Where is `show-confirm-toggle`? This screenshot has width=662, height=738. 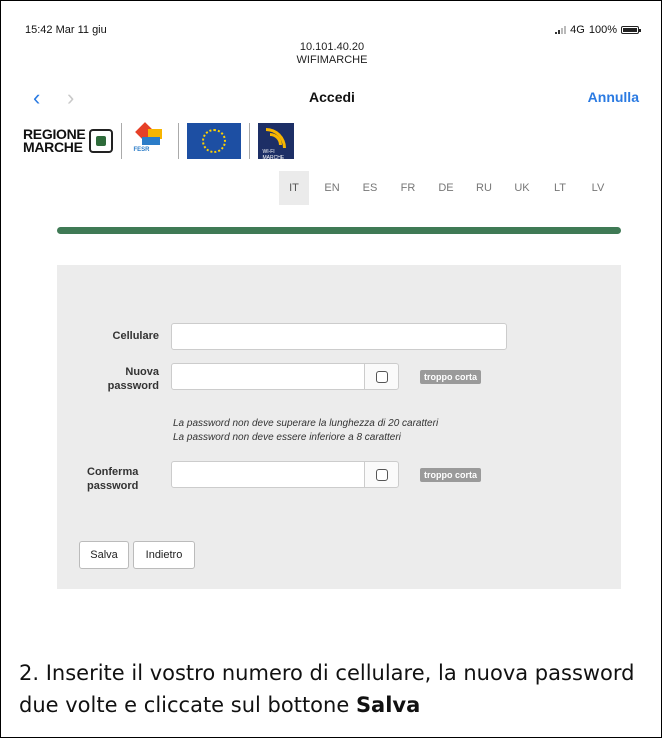 show-confirm-toggle is located at coordinates (381, 474).